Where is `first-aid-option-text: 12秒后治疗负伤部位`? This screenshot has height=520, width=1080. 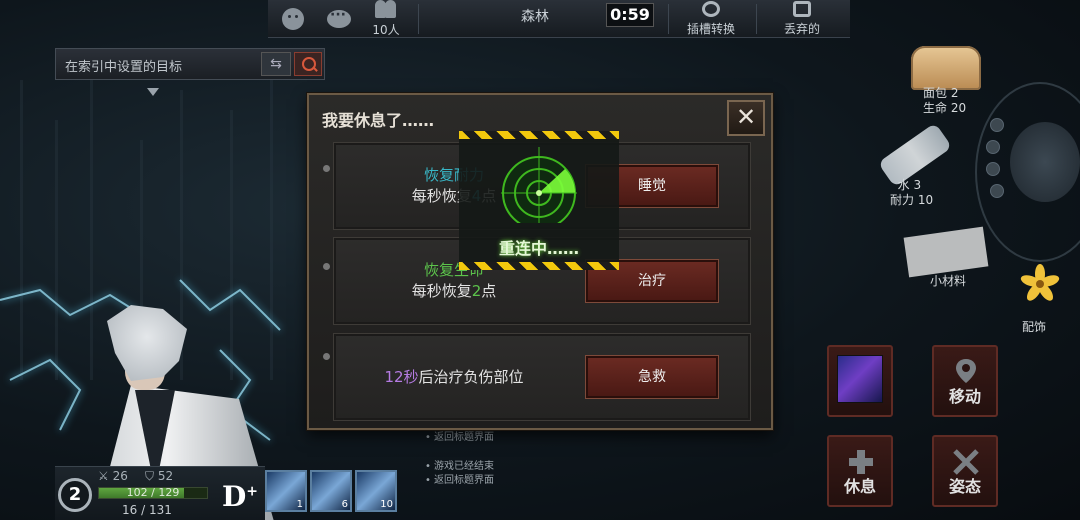 first-aid-option-text: 12秒后治疗负伤部位 is located at coordinates (454, 377).